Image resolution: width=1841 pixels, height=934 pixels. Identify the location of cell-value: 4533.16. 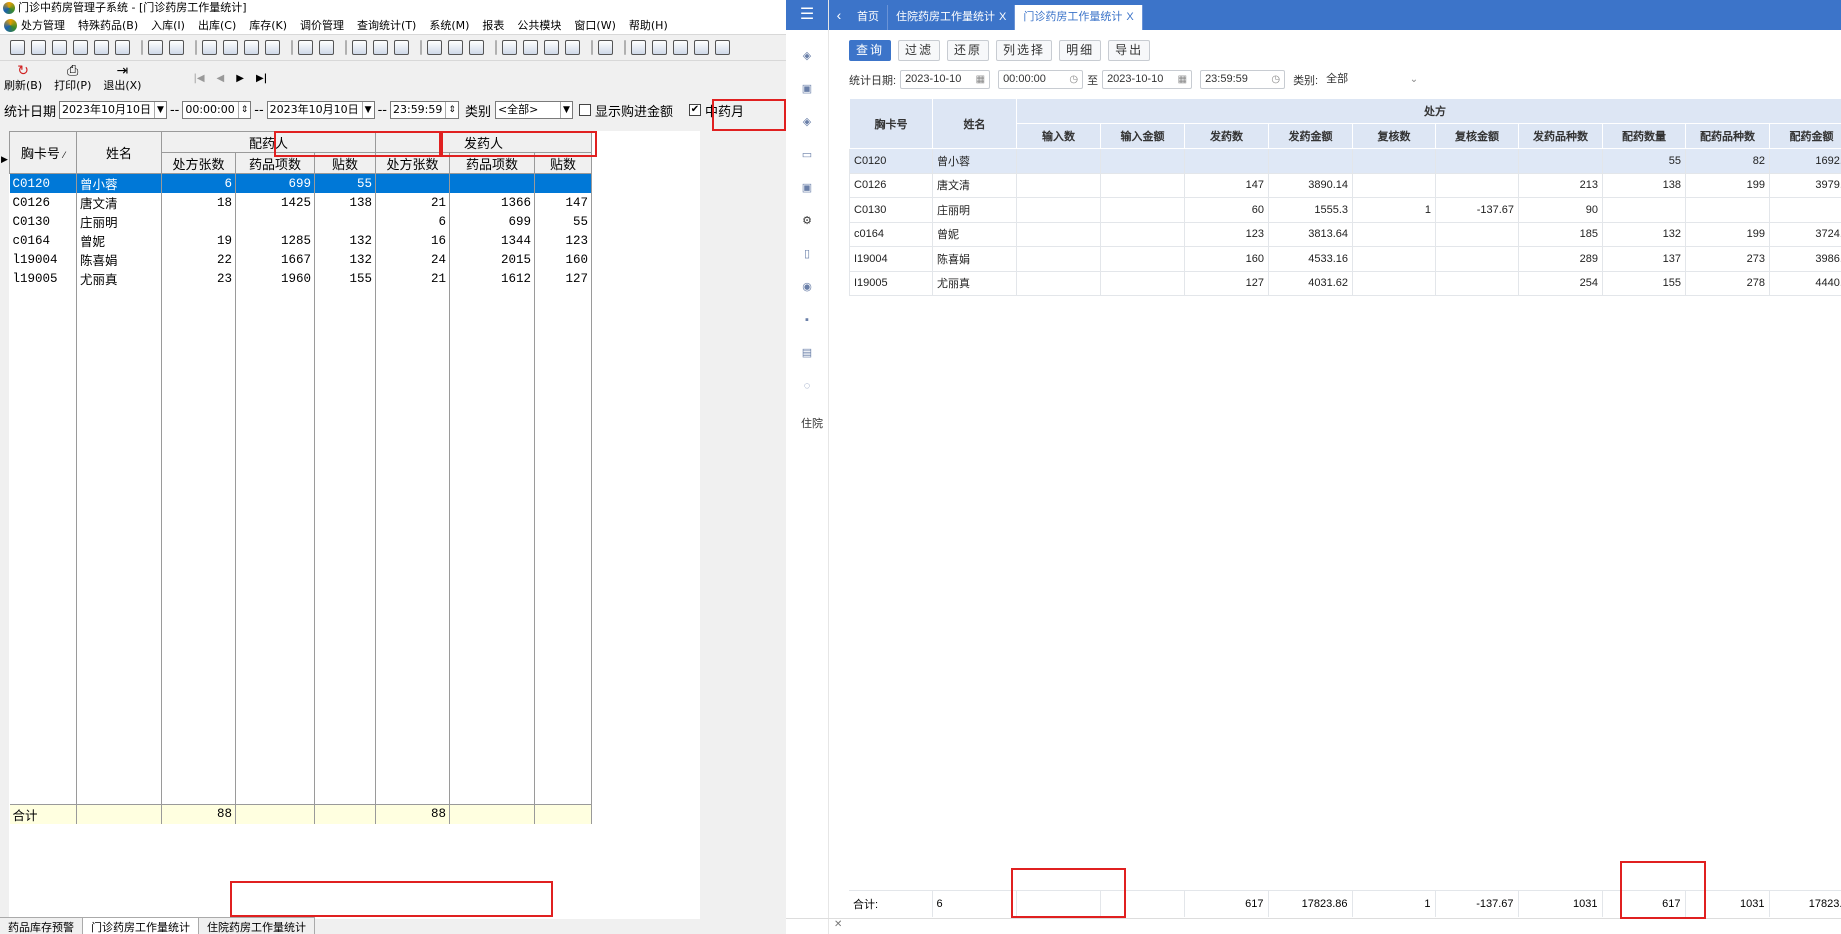
(1310, 259).